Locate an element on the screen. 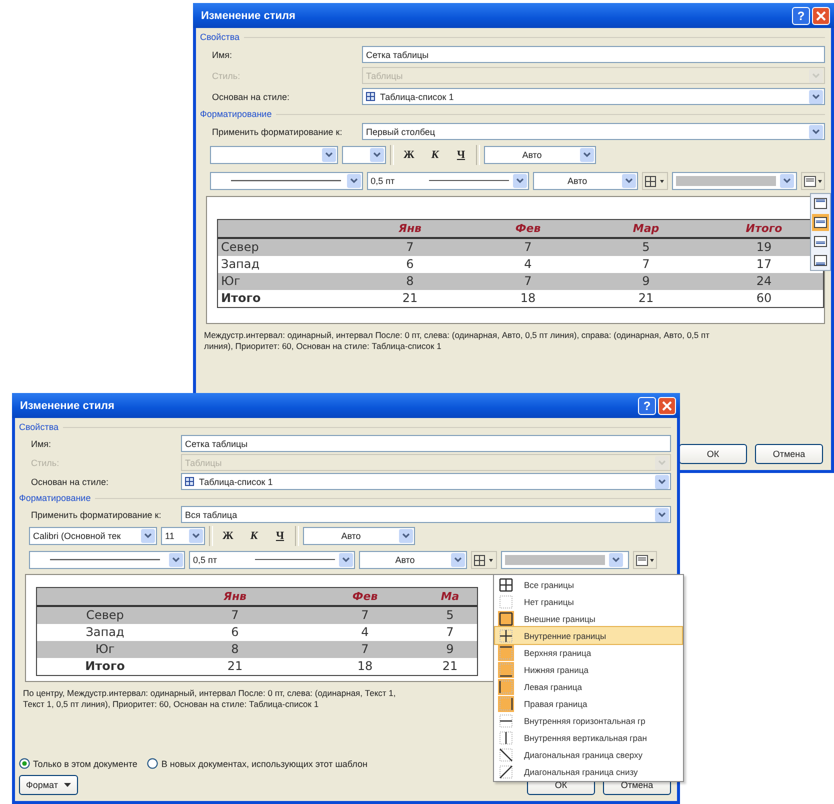  window-title: Изменение стиля is located at coordinates (248, 16).